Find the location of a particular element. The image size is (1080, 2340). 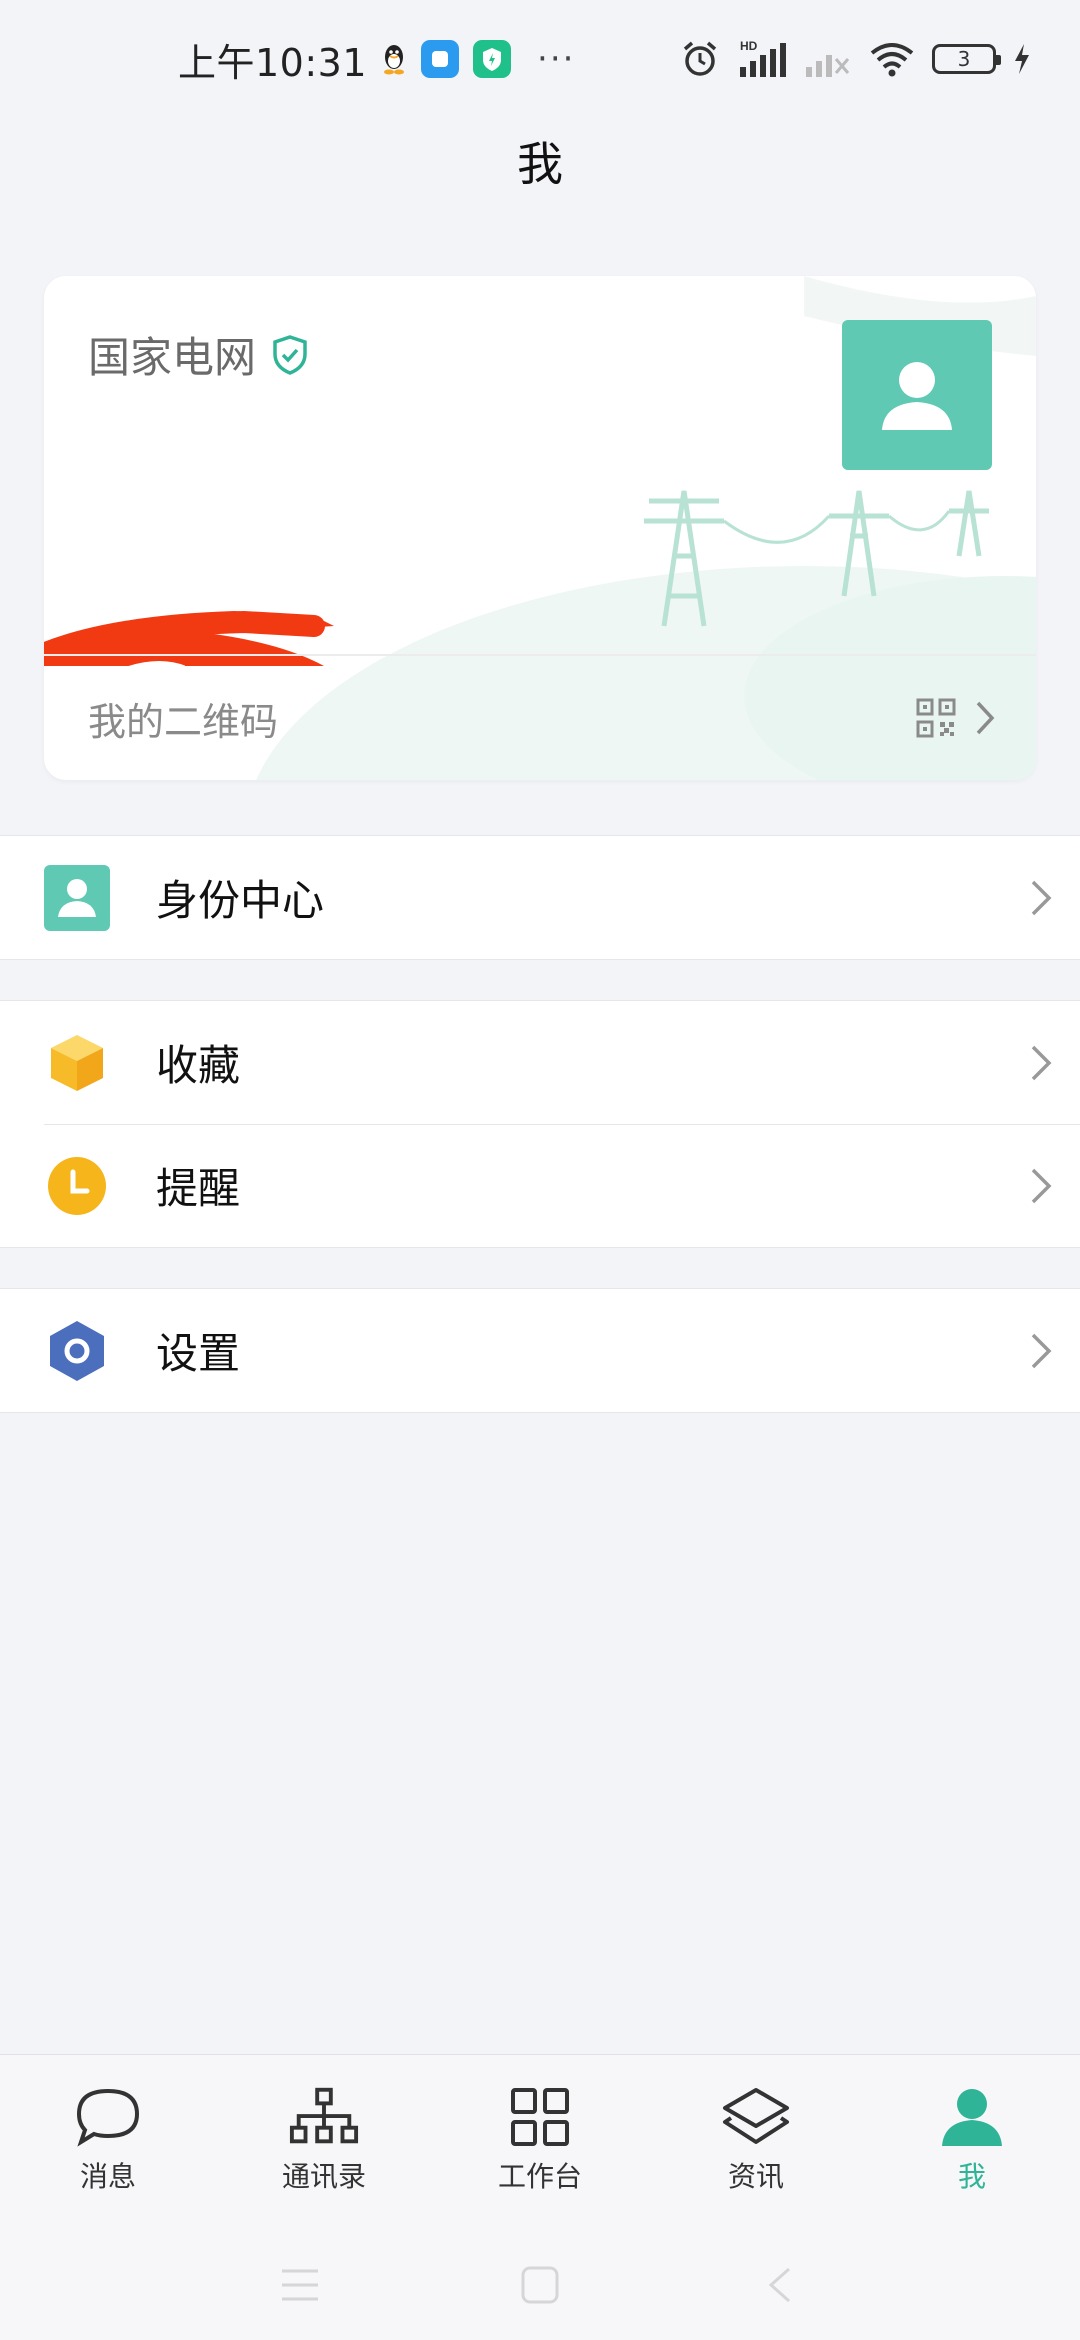

home-square-icon is located at coordinates (540, 2285).